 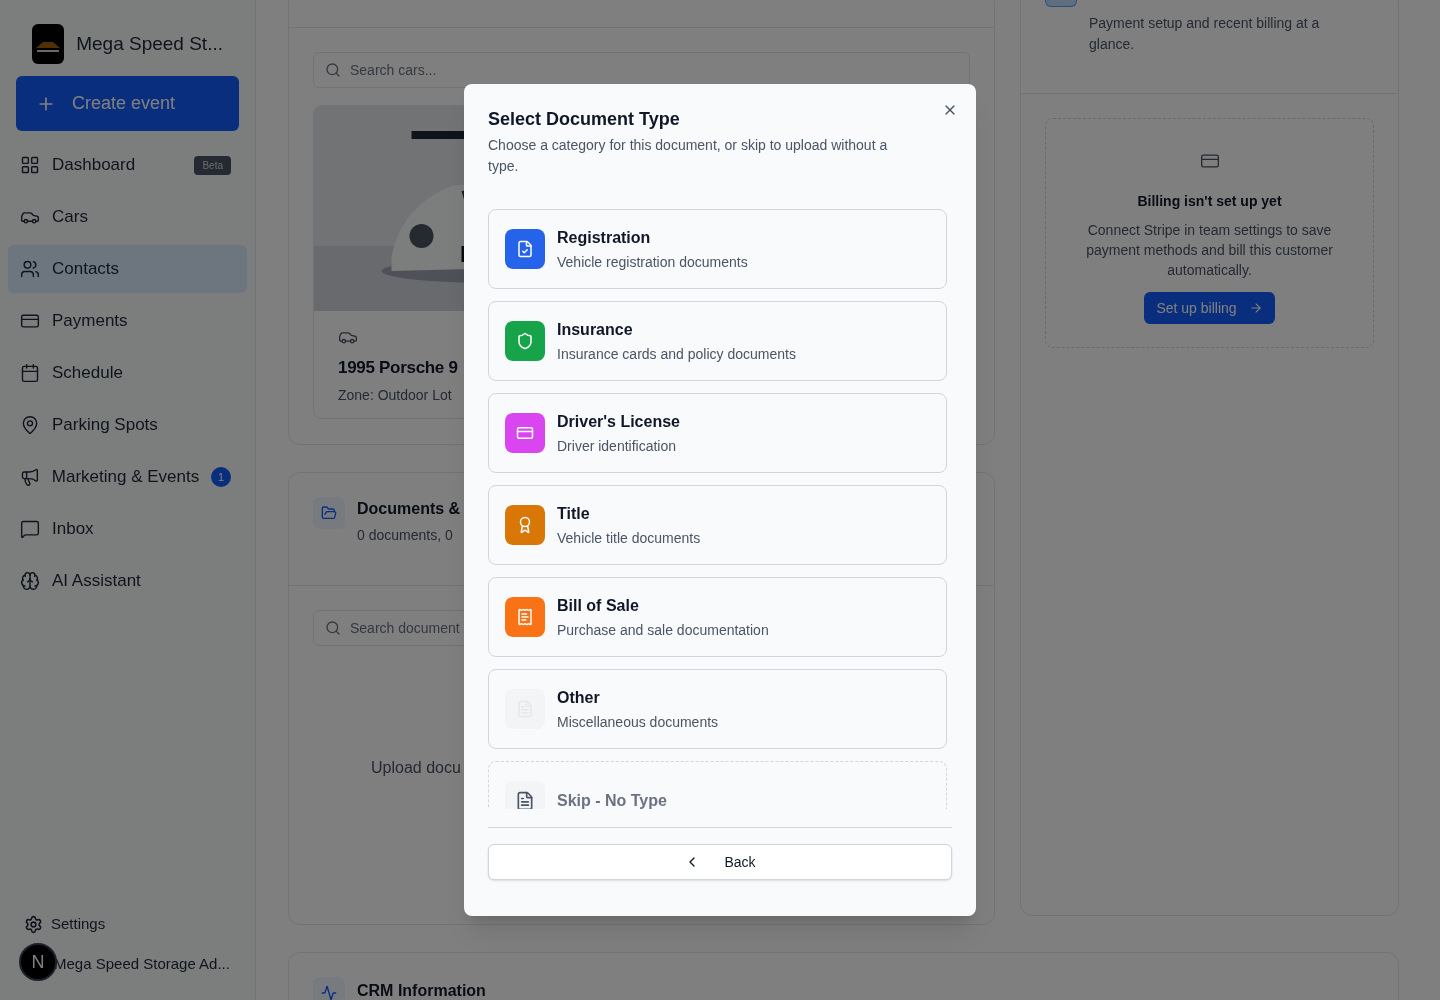 I want to click on option-title: Title, so click(x=574, y=513).